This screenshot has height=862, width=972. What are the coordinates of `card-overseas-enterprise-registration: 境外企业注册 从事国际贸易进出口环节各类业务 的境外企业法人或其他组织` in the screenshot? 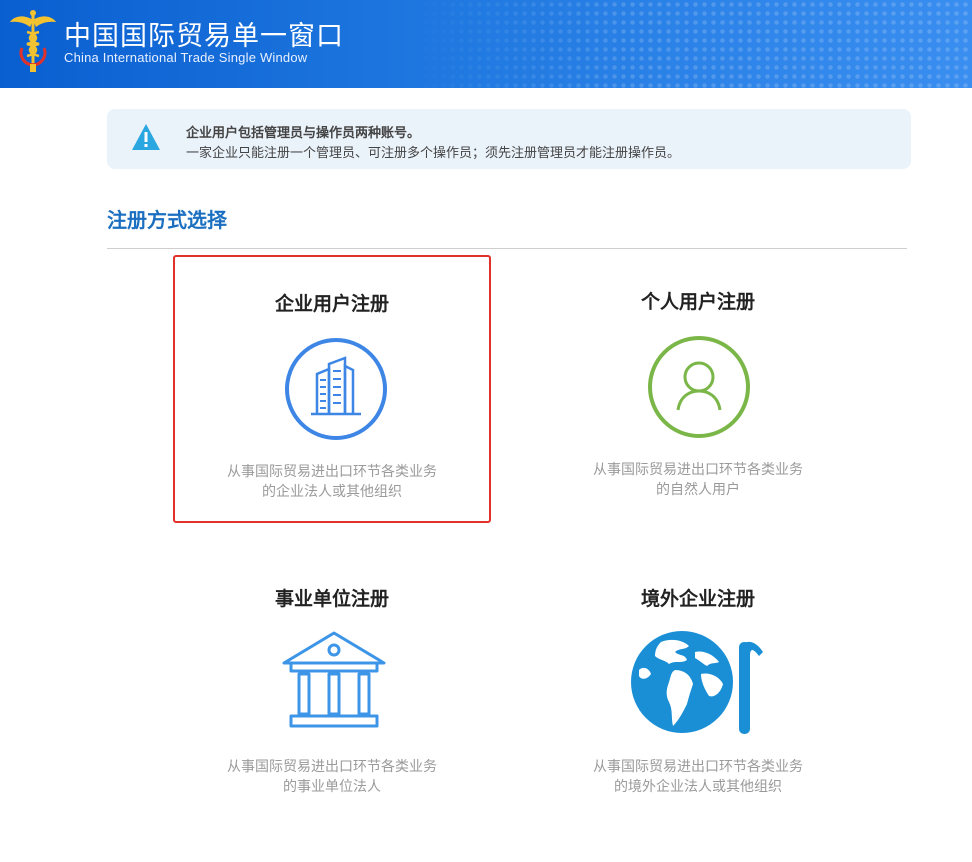 It's located at (698, 686).